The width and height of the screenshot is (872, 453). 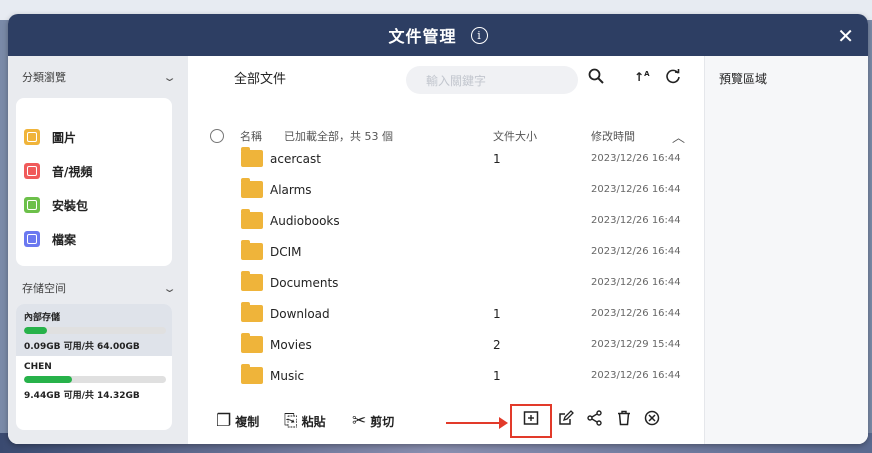 What do you see at coordinates (743, 79) in the screenshot?
I see `preview-label: 預覽區域` at bounding box center [743, 79].